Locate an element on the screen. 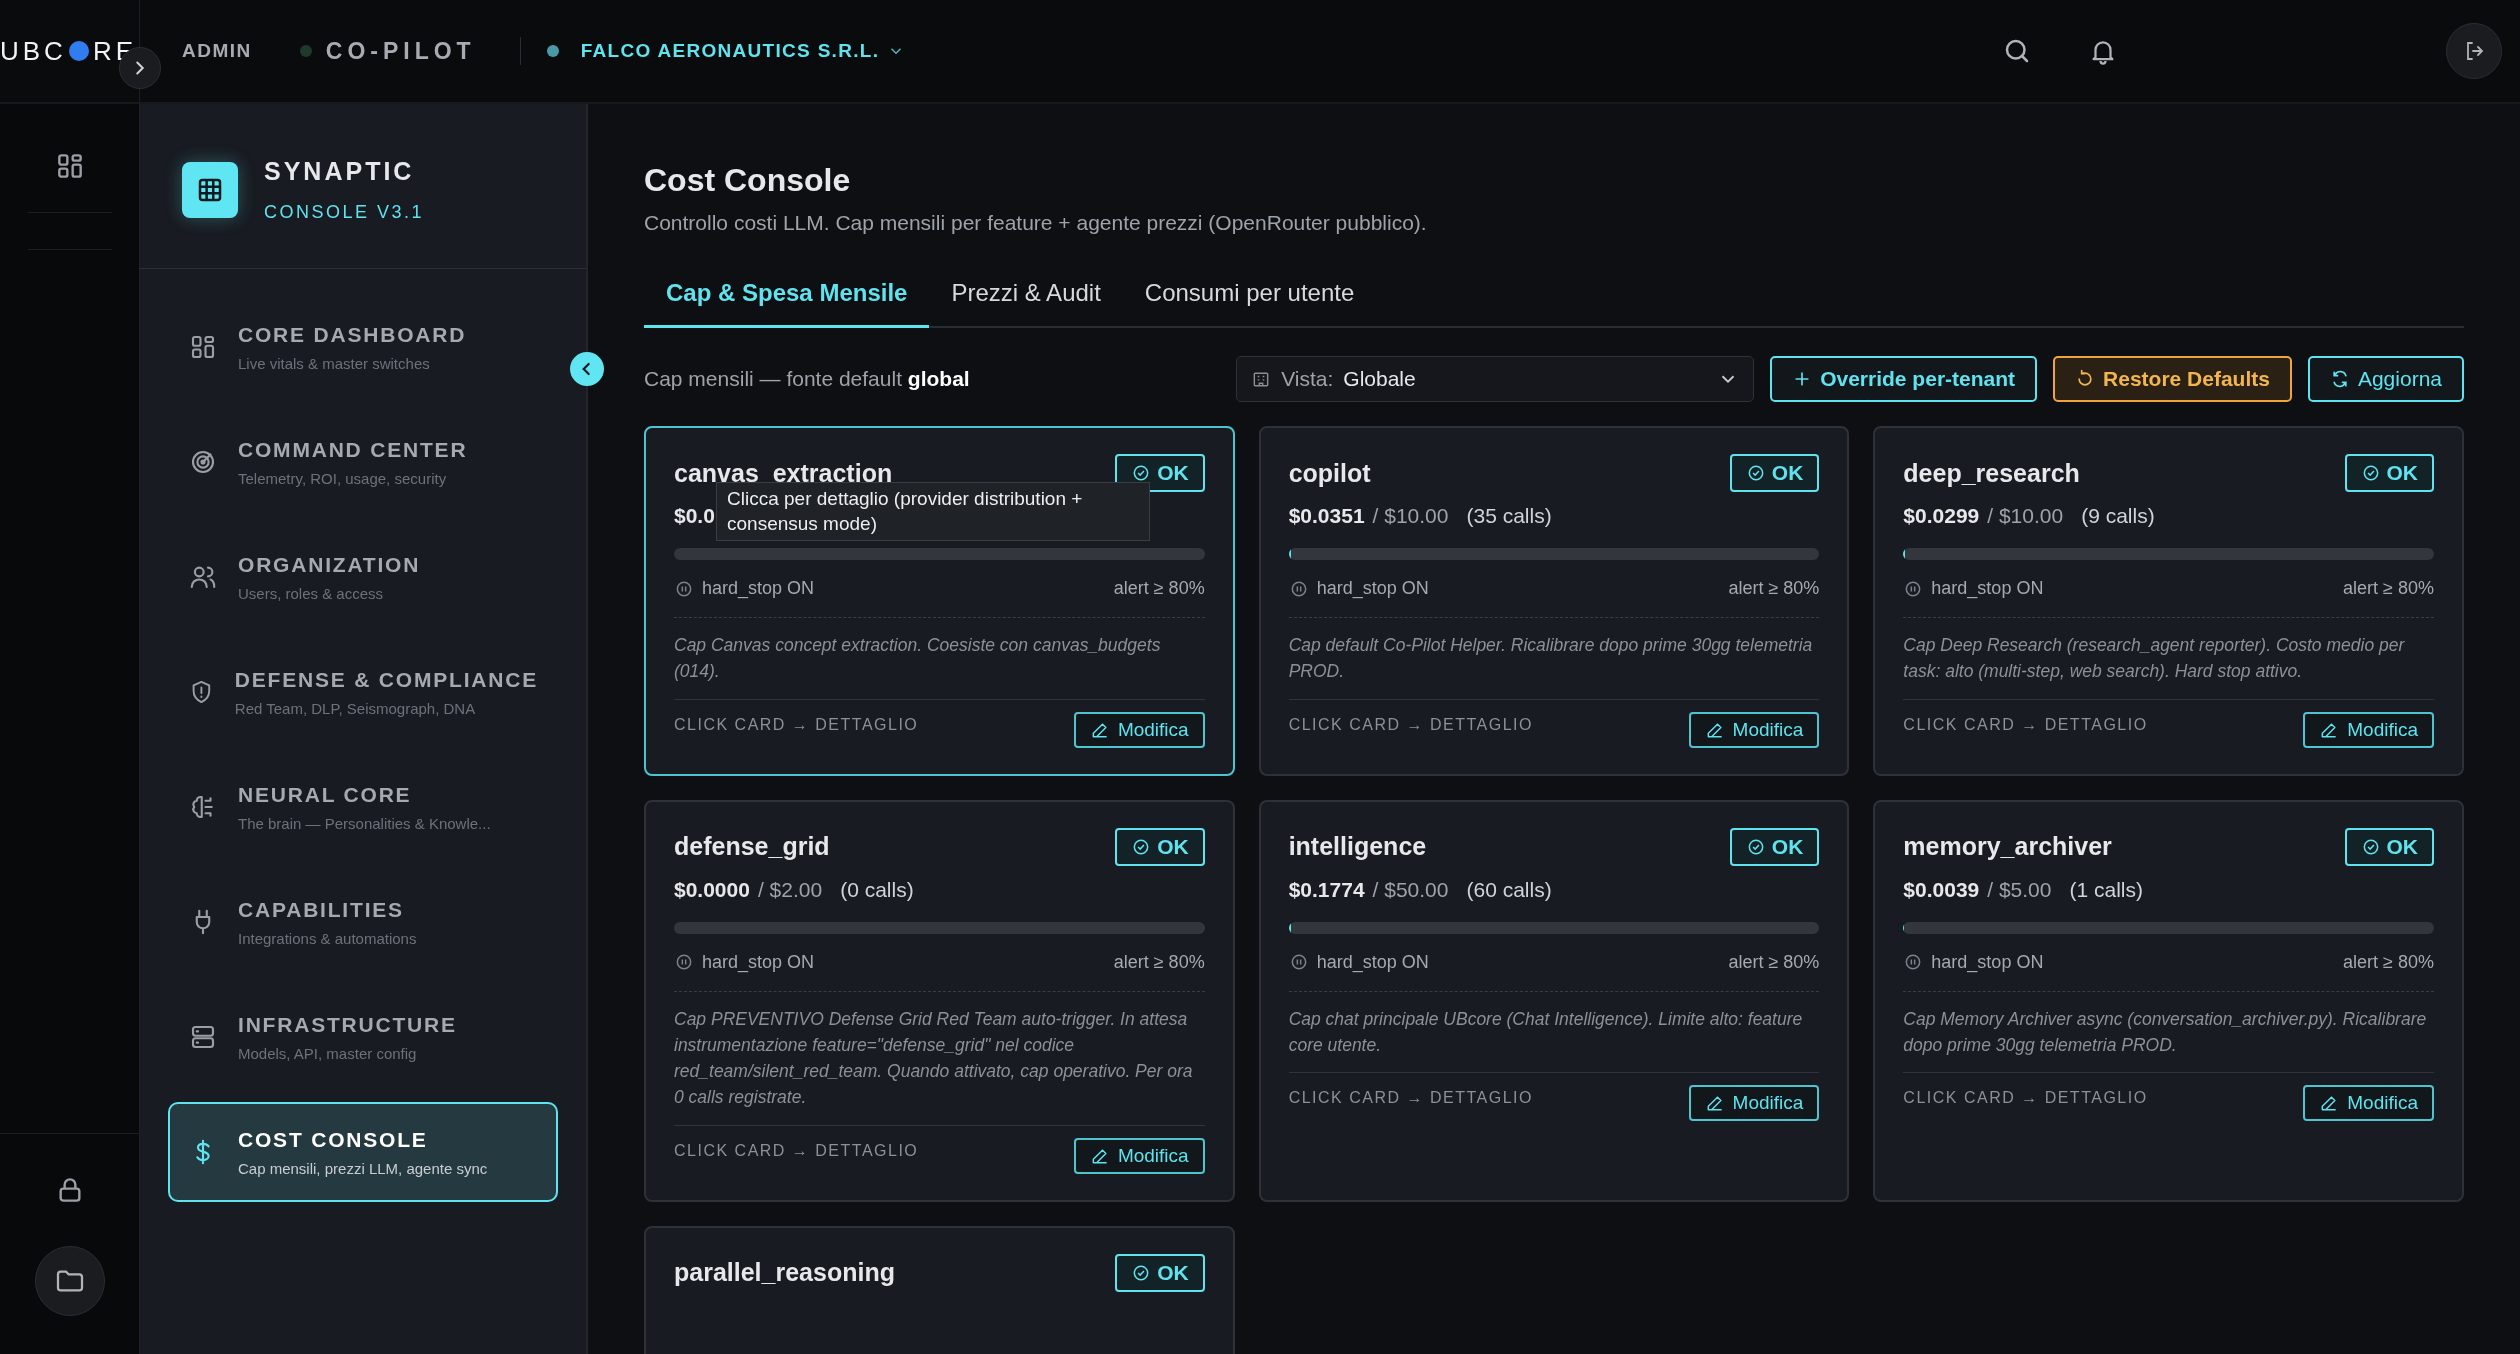  cap-card: intelligence OK $0.1774 / $50.00 (60 calls) hard_stop ON alert ≥ 80% Cap chat principale UBcore (Chat Intelligence). Limite alto: feature core utente. CLICK CARD → DETTAGLIO Modifica is located at coordinates (1554, 1000).